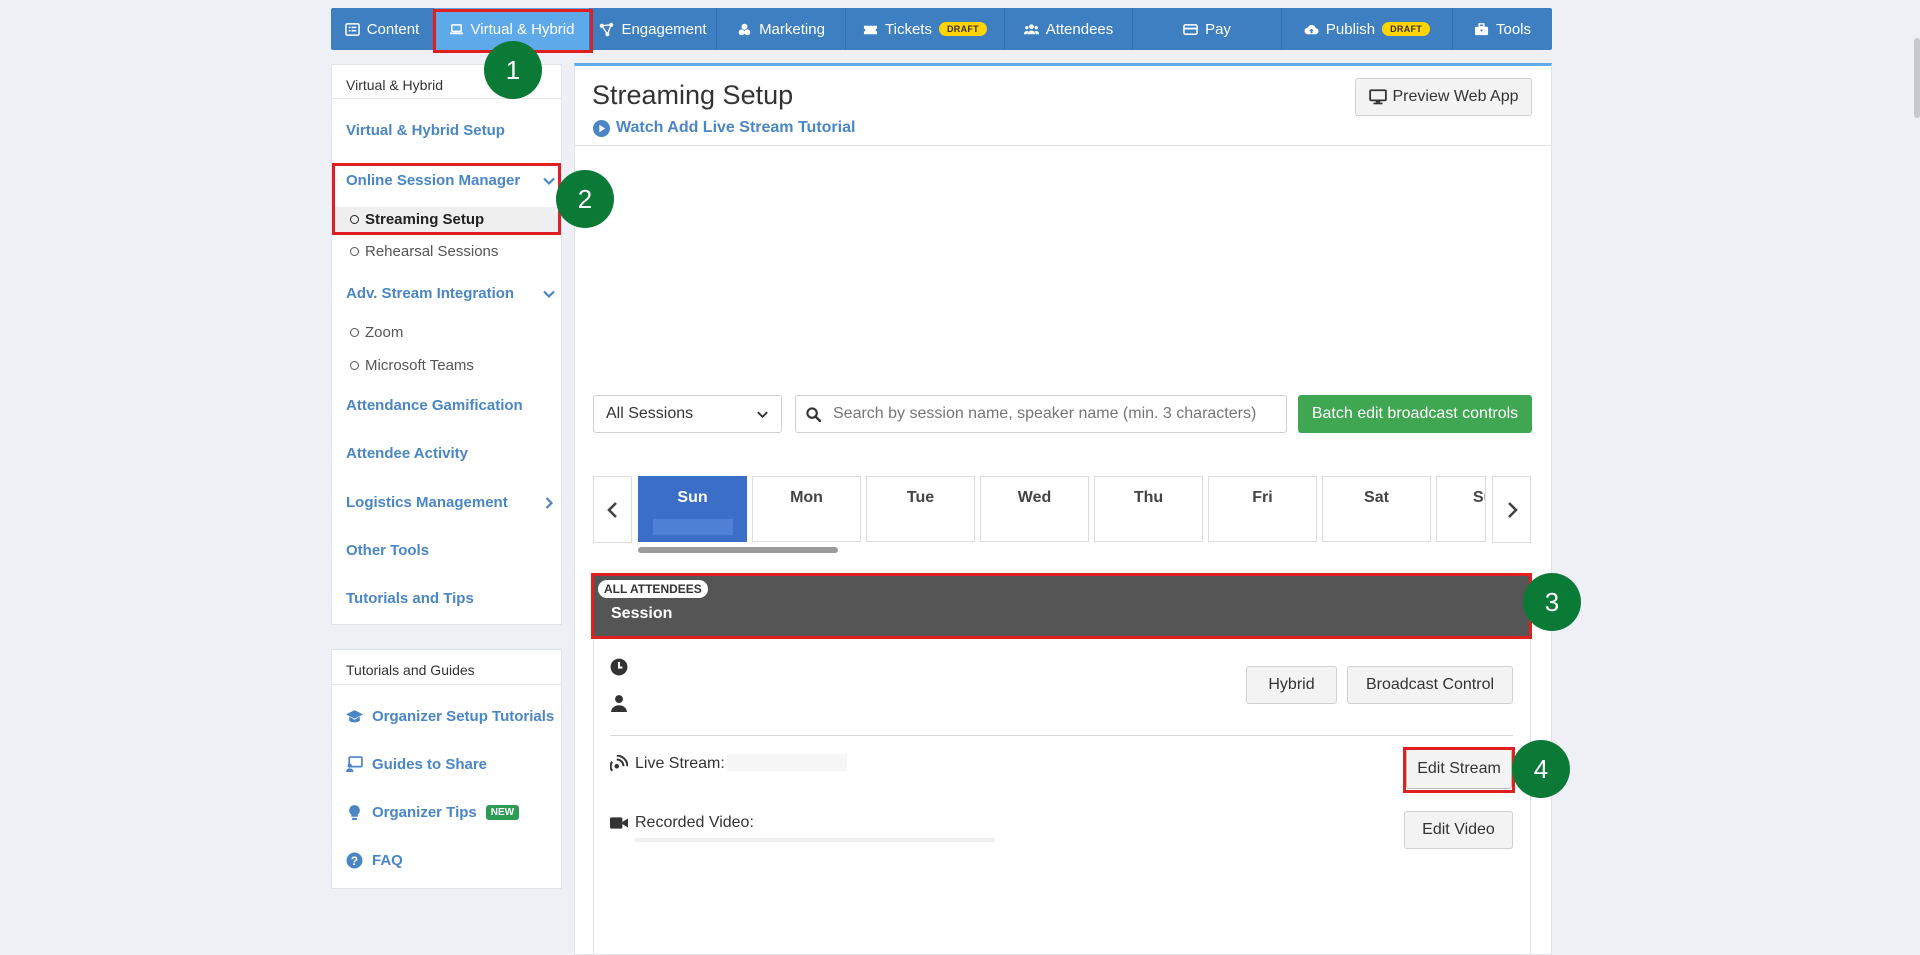 The height and width of the screenshot is (955, 1920). I want to click on day-tab-sat: Sat, so click(1376, 509).